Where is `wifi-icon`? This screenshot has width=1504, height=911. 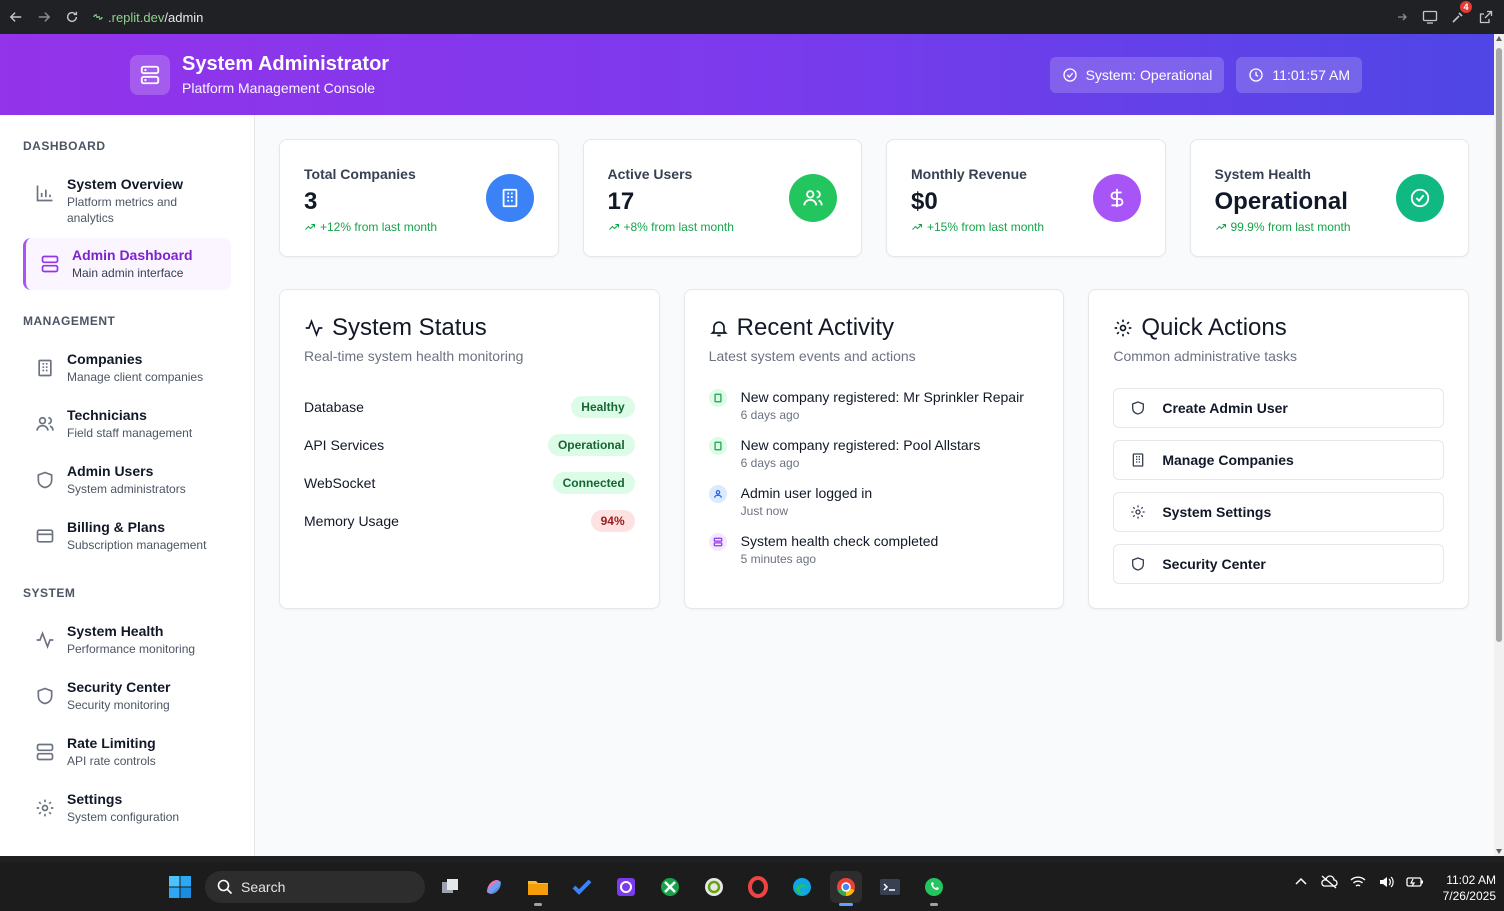
wifi-icon is located at coordinates (1358, 882).